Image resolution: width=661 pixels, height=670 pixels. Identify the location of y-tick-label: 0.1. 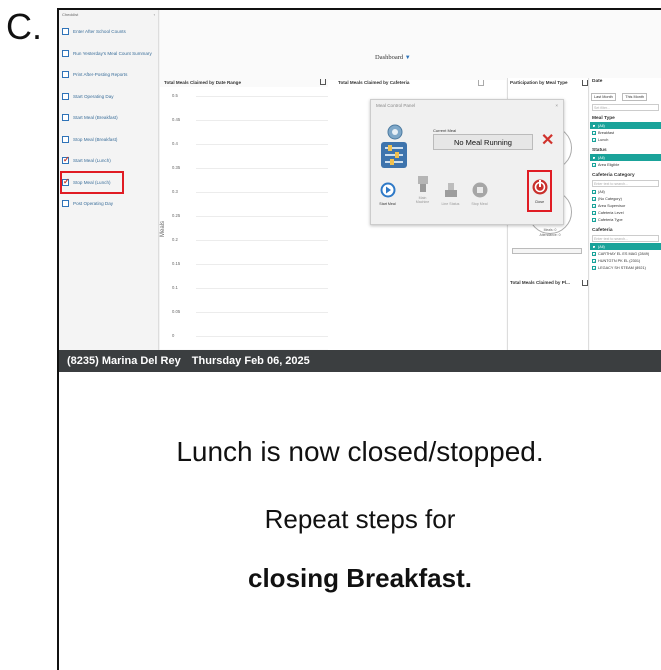
(175, 287).